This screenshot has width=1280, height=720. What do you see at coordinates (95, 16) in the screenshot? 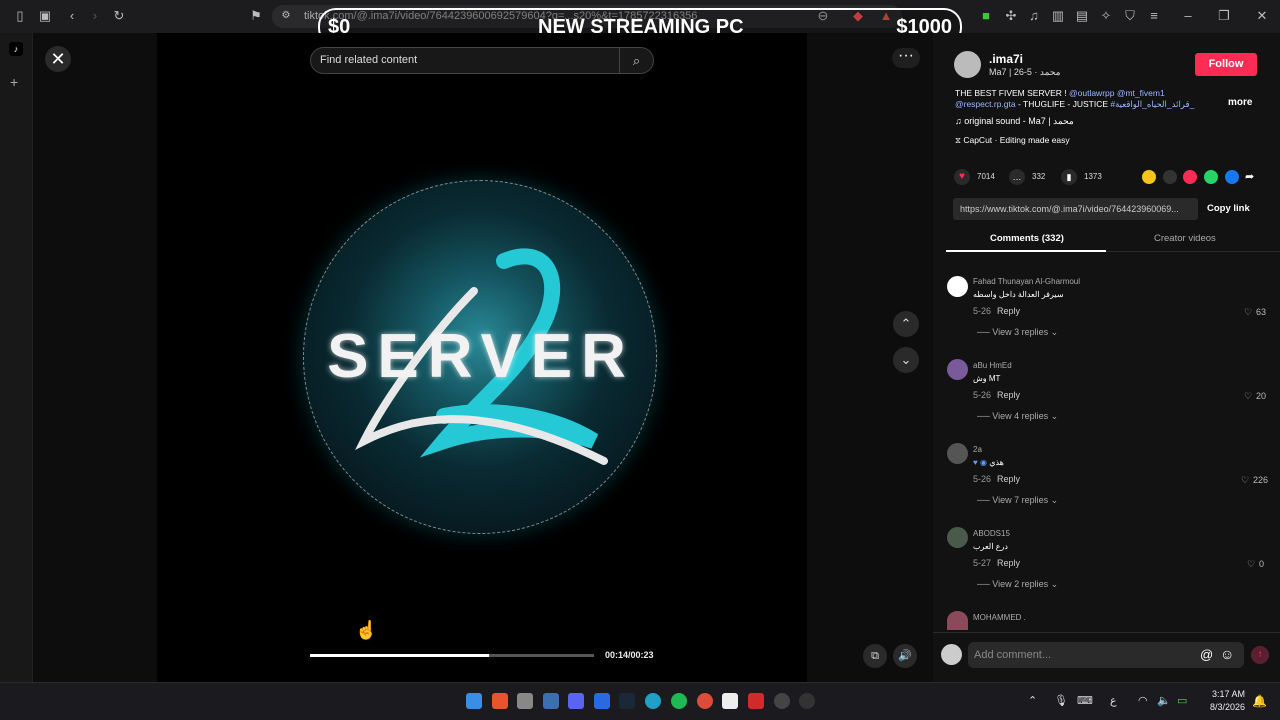
I see `forward-icon: ›` at bounding box center [95, 16].